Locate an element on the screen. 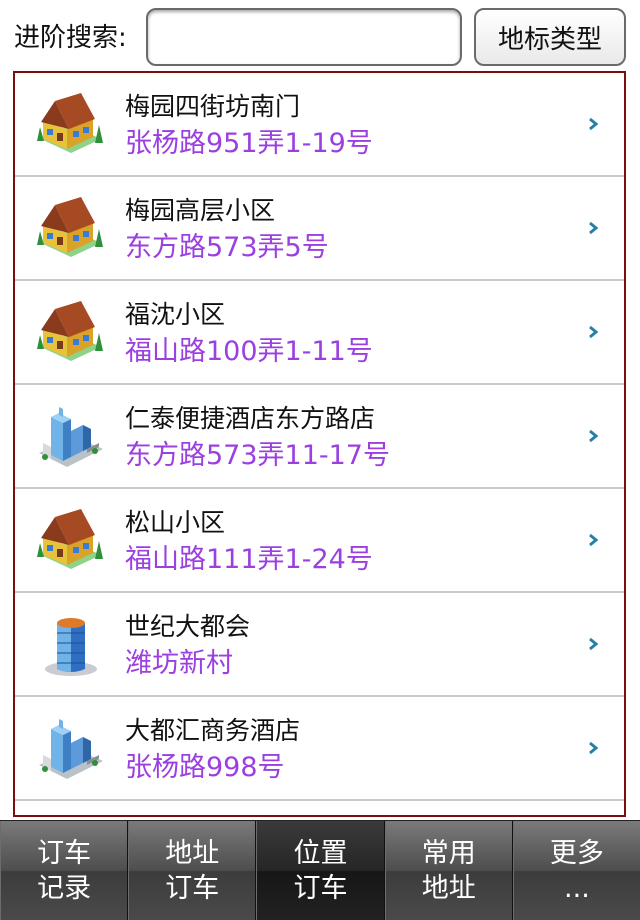  tab-label-line1: 订车 is located at coordinates (64, 853).